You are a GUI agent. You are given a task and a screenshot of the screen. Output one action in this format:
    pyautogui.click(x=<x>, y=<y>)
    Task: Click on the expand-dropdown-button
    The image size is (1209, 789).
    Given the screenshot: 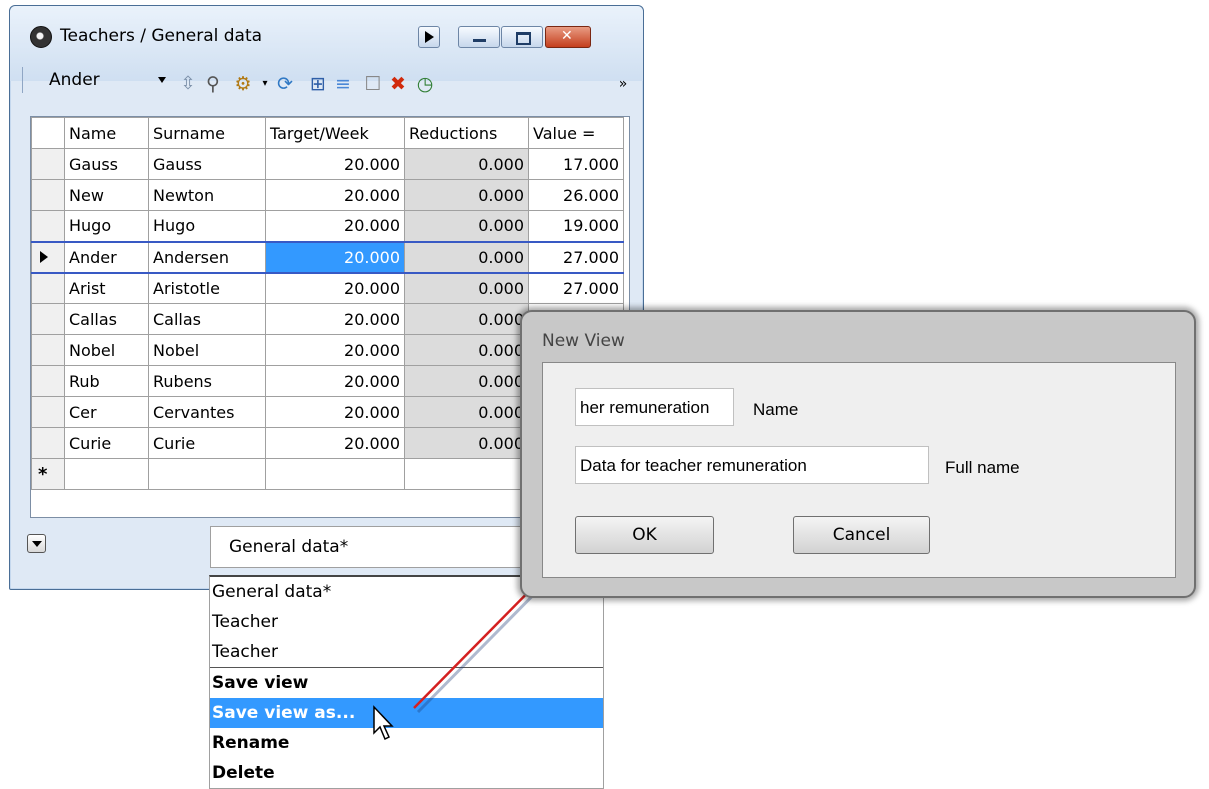 What is the action you would take?
    pyautogui.click(x=36, y=543)
    